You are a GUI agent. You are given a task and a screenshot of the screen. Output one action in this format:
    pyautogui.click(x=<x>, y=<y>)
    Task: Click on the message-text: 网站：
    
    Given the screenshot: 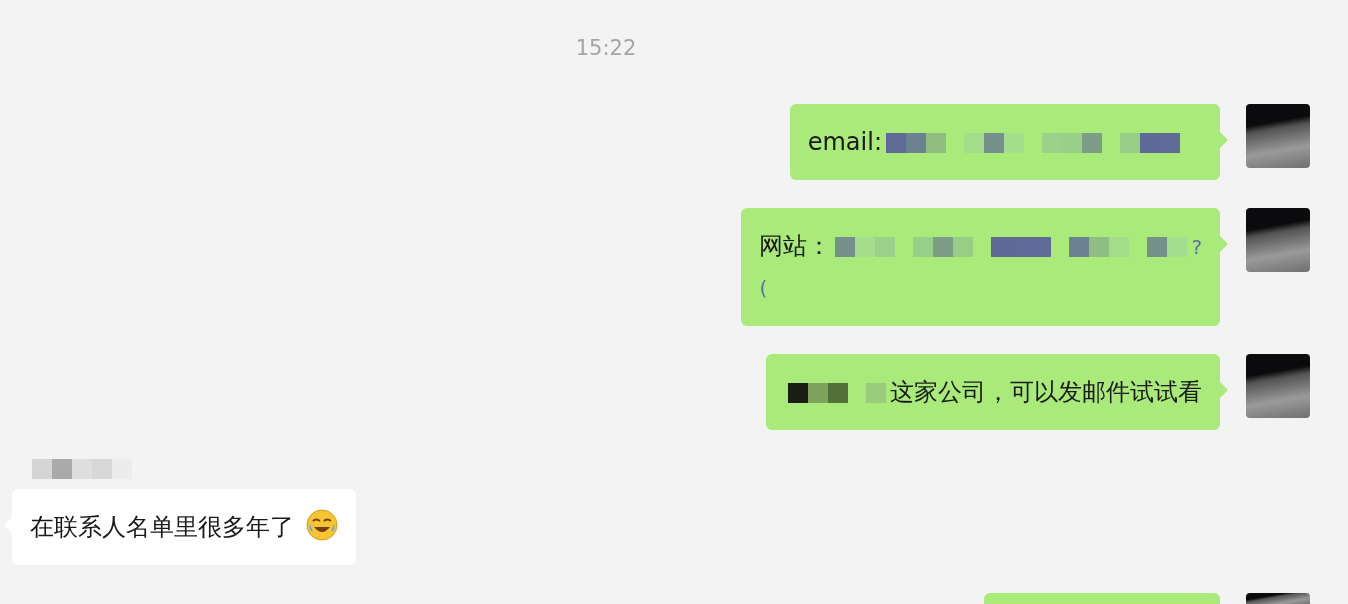 What is the action you would take?
    pyautogui.click(x=795, y=246)
    